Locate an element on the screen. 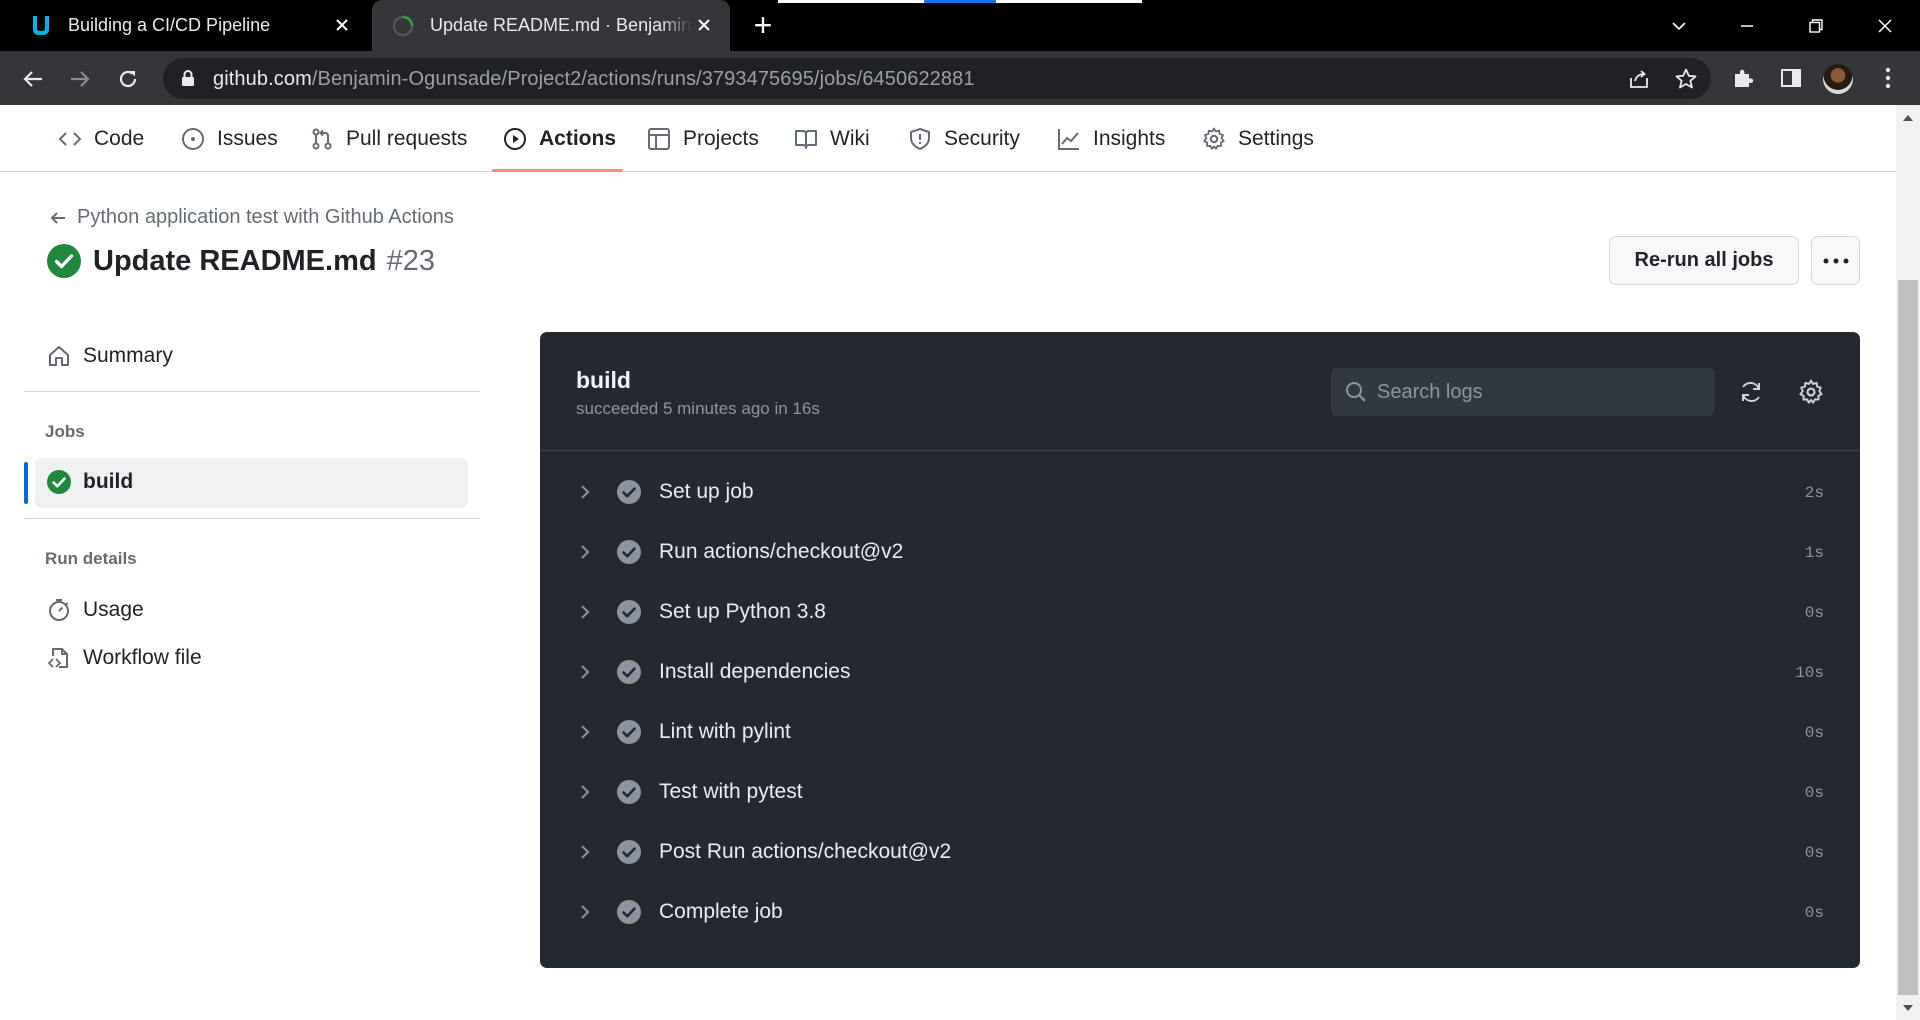 This screenshot has height=1020, width=1920. job-status-text: succeeded 5 minutes ago in 16s is located at coordinates (698, 408).